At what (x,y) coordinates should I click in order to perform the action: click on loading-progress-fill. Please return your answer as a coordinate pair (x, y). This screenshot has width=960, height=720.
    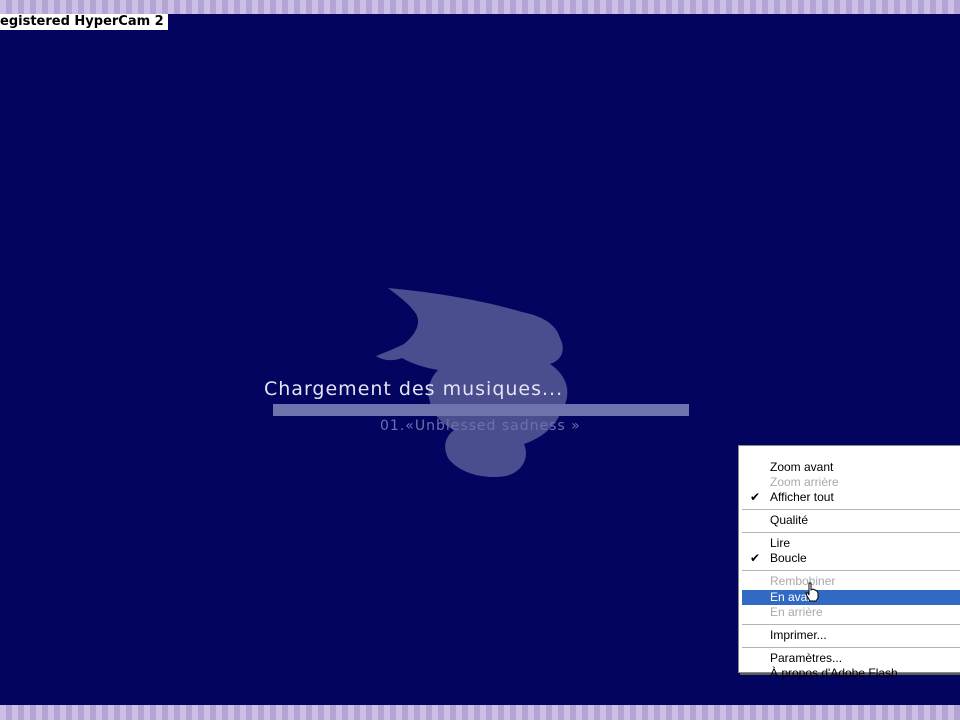
    Looking at the image, I should click on (481, 410).